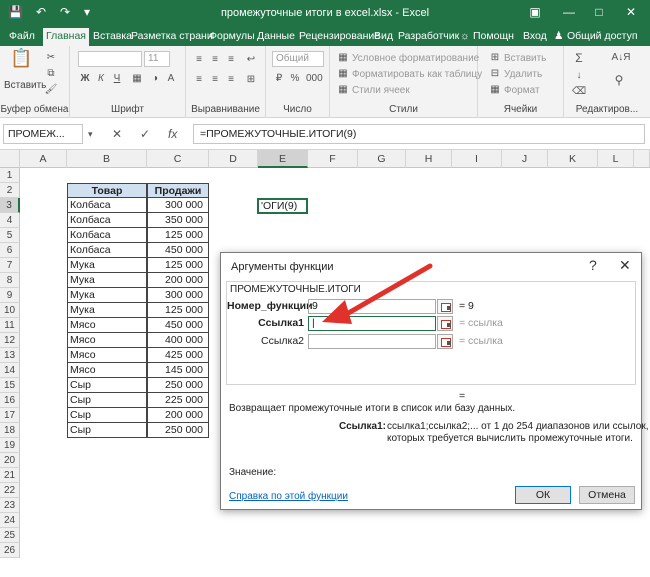 This screenshot has width=650, height=577. I want to click on row-header: 7, so click(10, 265).